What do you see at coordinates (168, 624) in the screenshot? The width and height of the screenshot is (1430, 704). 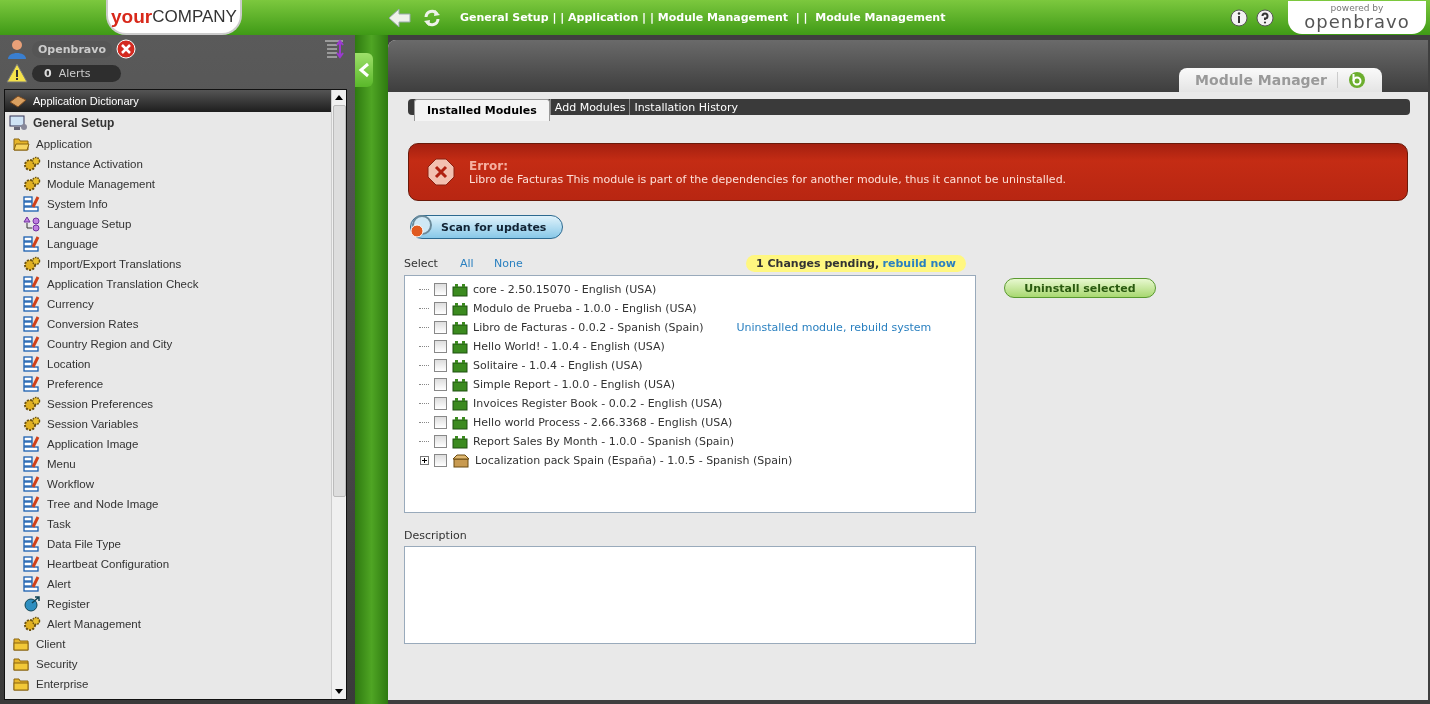 I see `menu-item: Alert Management` at bounding box center [168, 624].